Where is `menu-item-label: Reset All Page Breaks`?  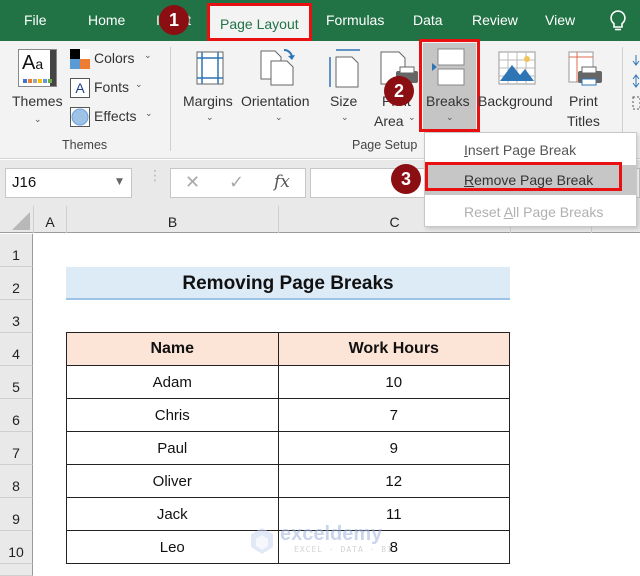
menu-item-label: Reset All Page Breaks is located at coordinates (534, 212).